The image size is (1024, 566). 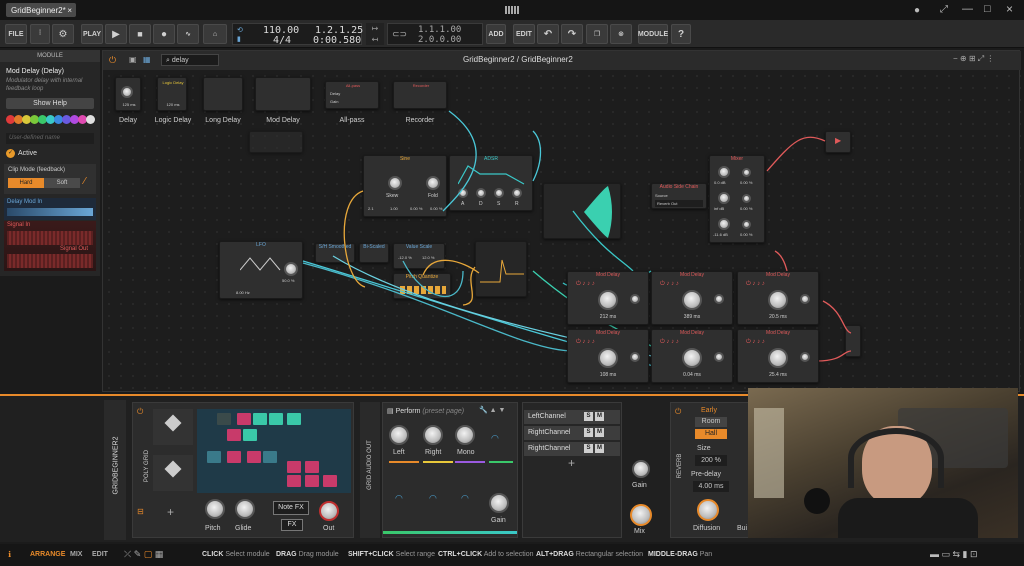 What do you see at coordinates (653, 34) in the screenshot?
I see `module-button: MODULE` at bounding box center [653, 34].